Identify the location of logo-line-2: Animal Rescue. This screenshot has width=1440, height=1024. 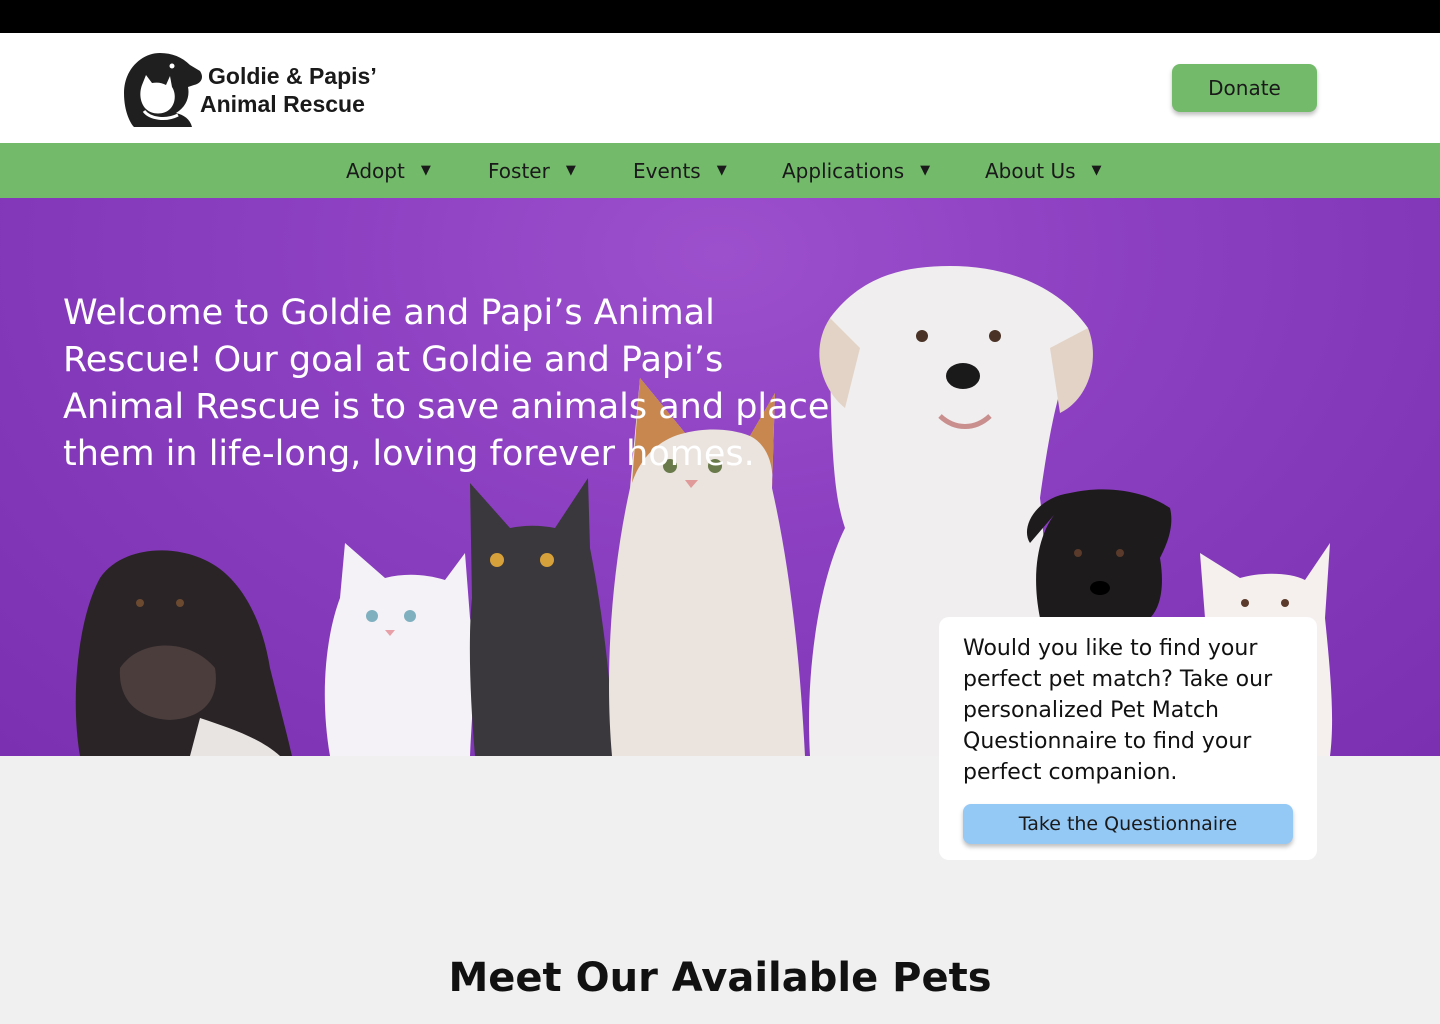
(282, 104).